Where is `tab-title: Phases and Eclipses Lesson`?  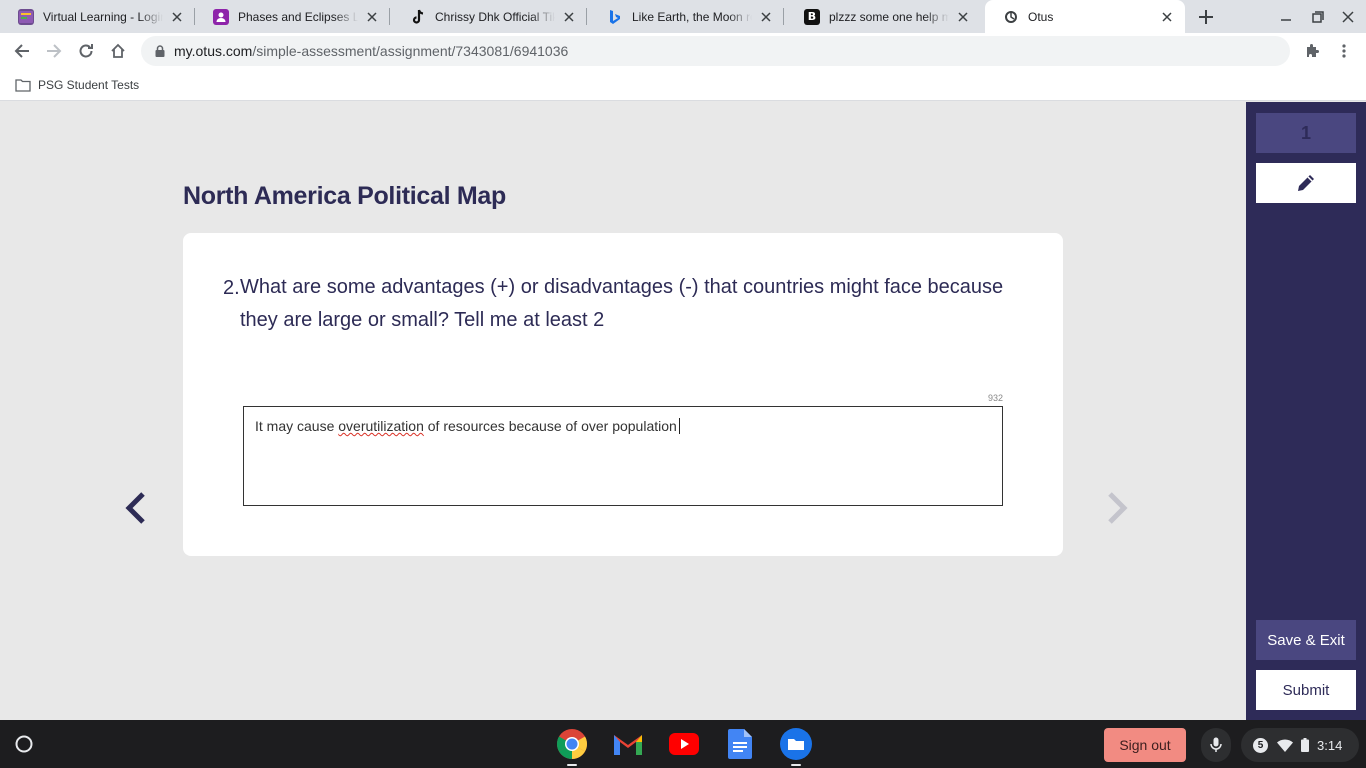 tab-title: Phases and Eclipses Lesson is located at coordinates (298, 16).